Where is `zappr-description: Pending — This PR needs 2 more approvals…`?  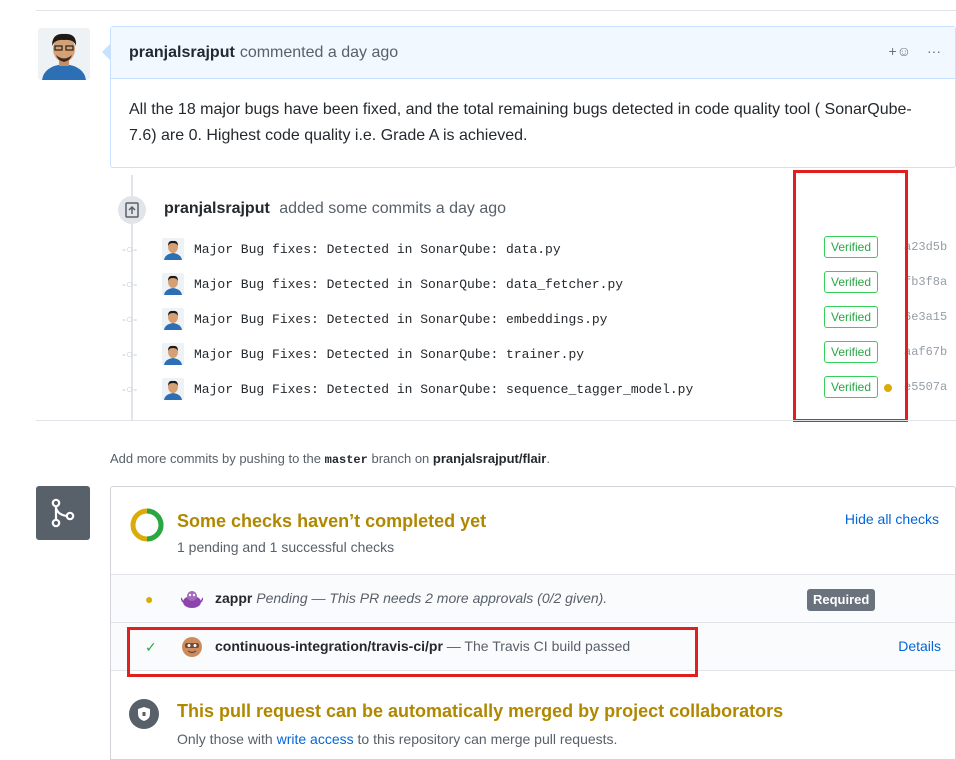
zappr-description: Pending — This PR needs 2 more approvals… is located at coordinates (432, 598).